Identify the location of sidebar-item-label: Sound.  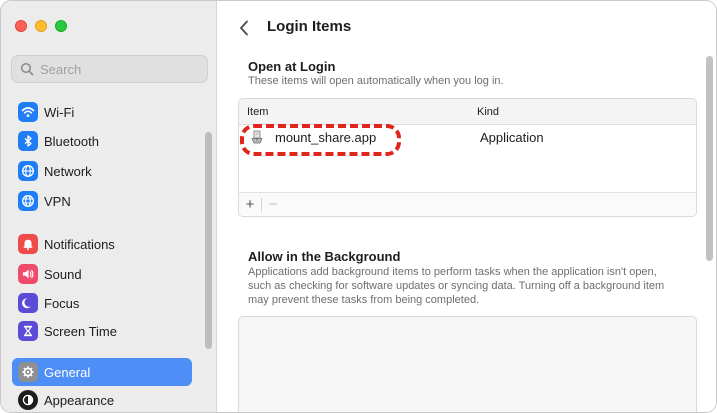
(63, 274).